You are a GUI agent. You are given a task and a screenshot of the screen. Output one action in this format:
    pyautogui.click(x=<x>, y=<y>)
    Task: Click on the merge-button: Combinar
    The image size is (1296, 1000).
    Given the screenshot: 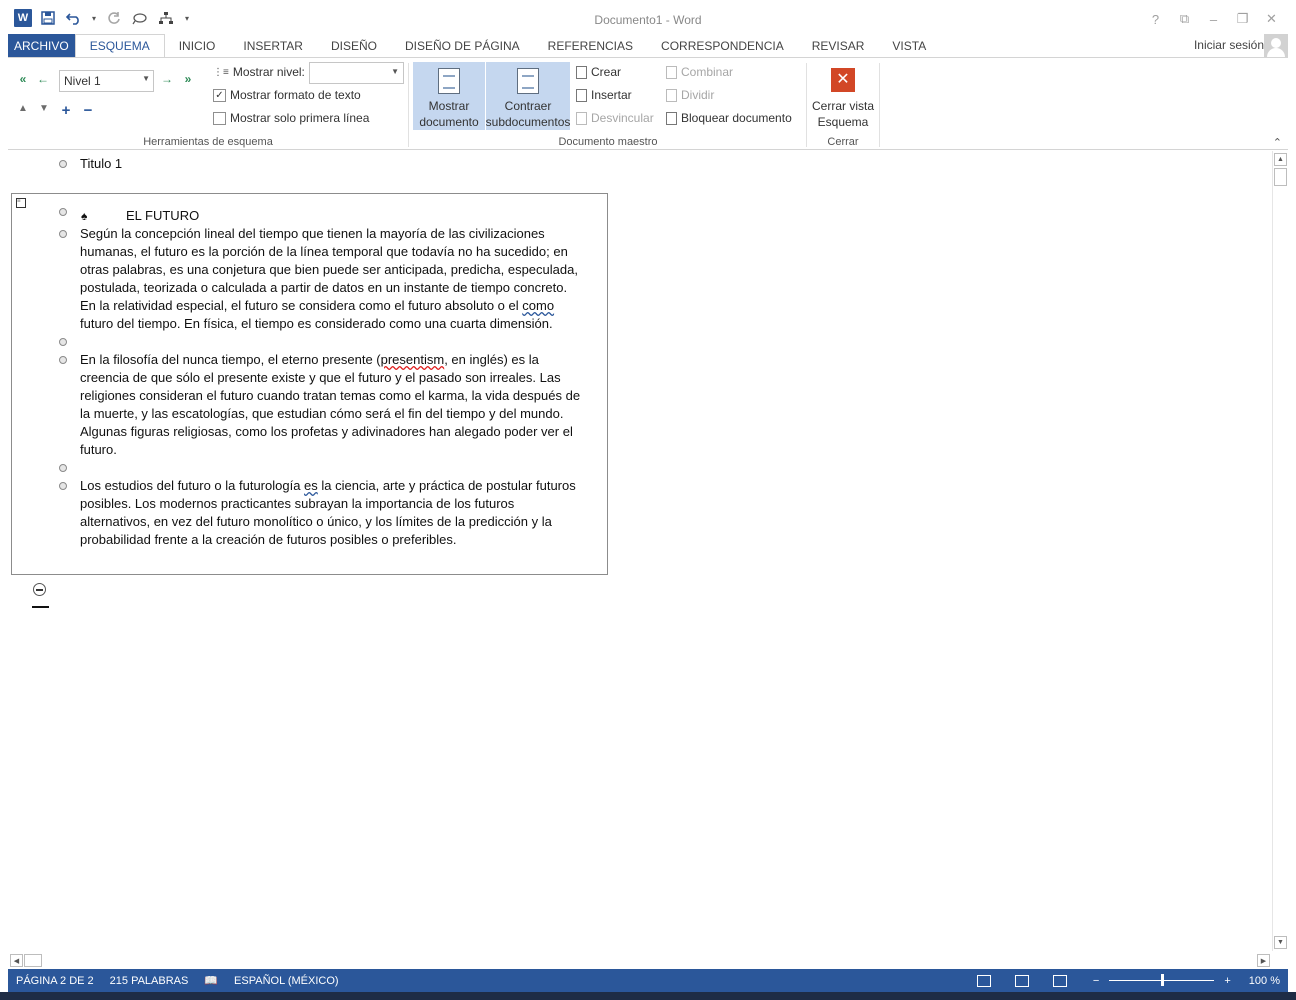 What is the action you would take?
    pyautogui.click(x=699, y=72)
    